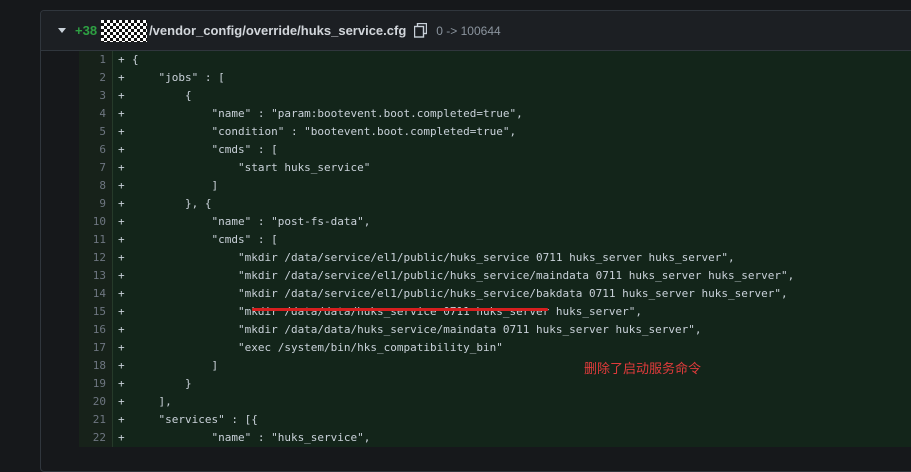 Image resolution: width=911 pixels, height=472 pixels. I want to click on diff-line: 11 + "cmds" : [, so click(476, 240).